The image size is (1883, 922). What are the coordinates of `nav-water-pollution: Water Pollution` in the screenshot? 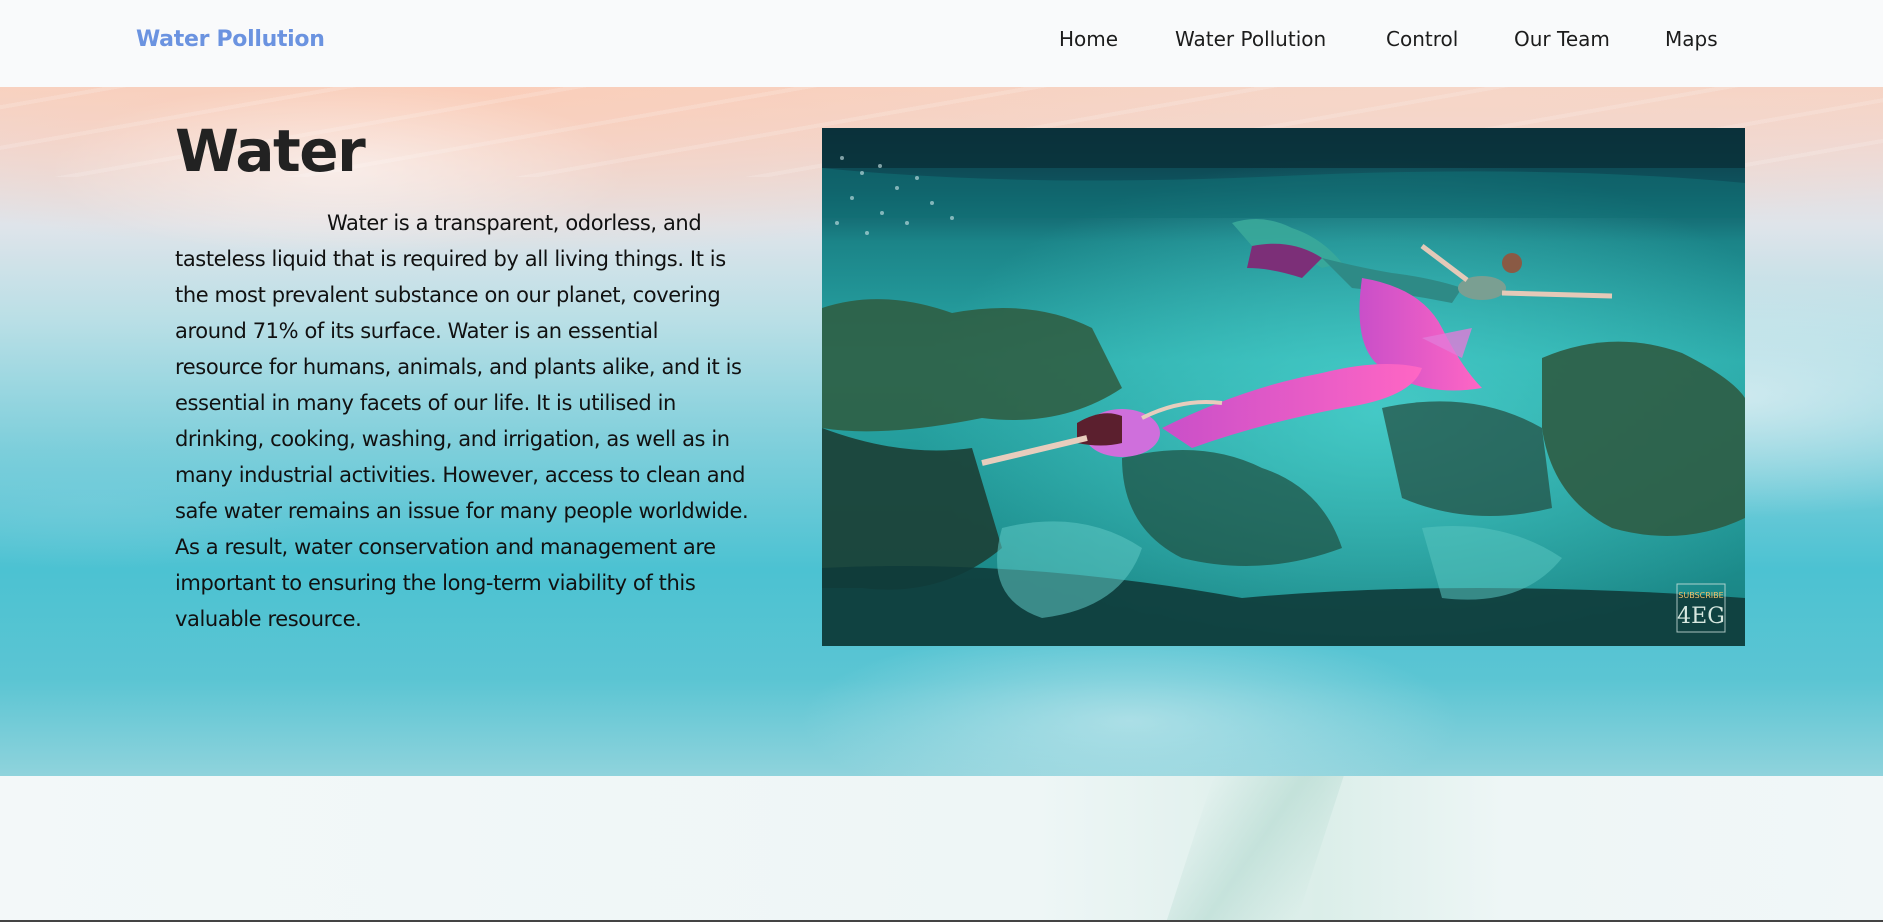 It's located at (1250, 39).